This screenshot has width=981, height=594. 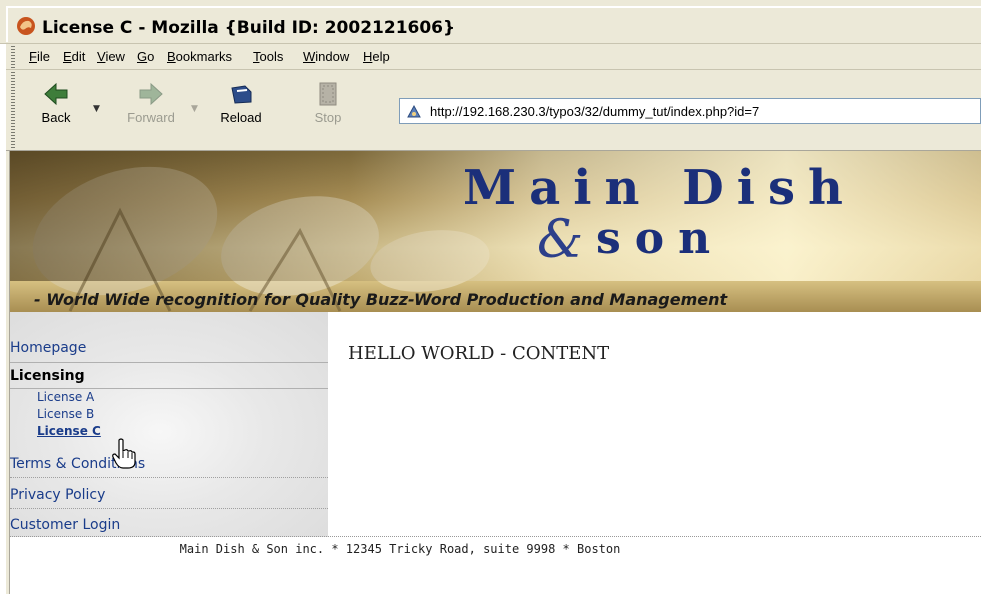 I want to click on menu-view-rest: iew, so click(x=115, y=56).